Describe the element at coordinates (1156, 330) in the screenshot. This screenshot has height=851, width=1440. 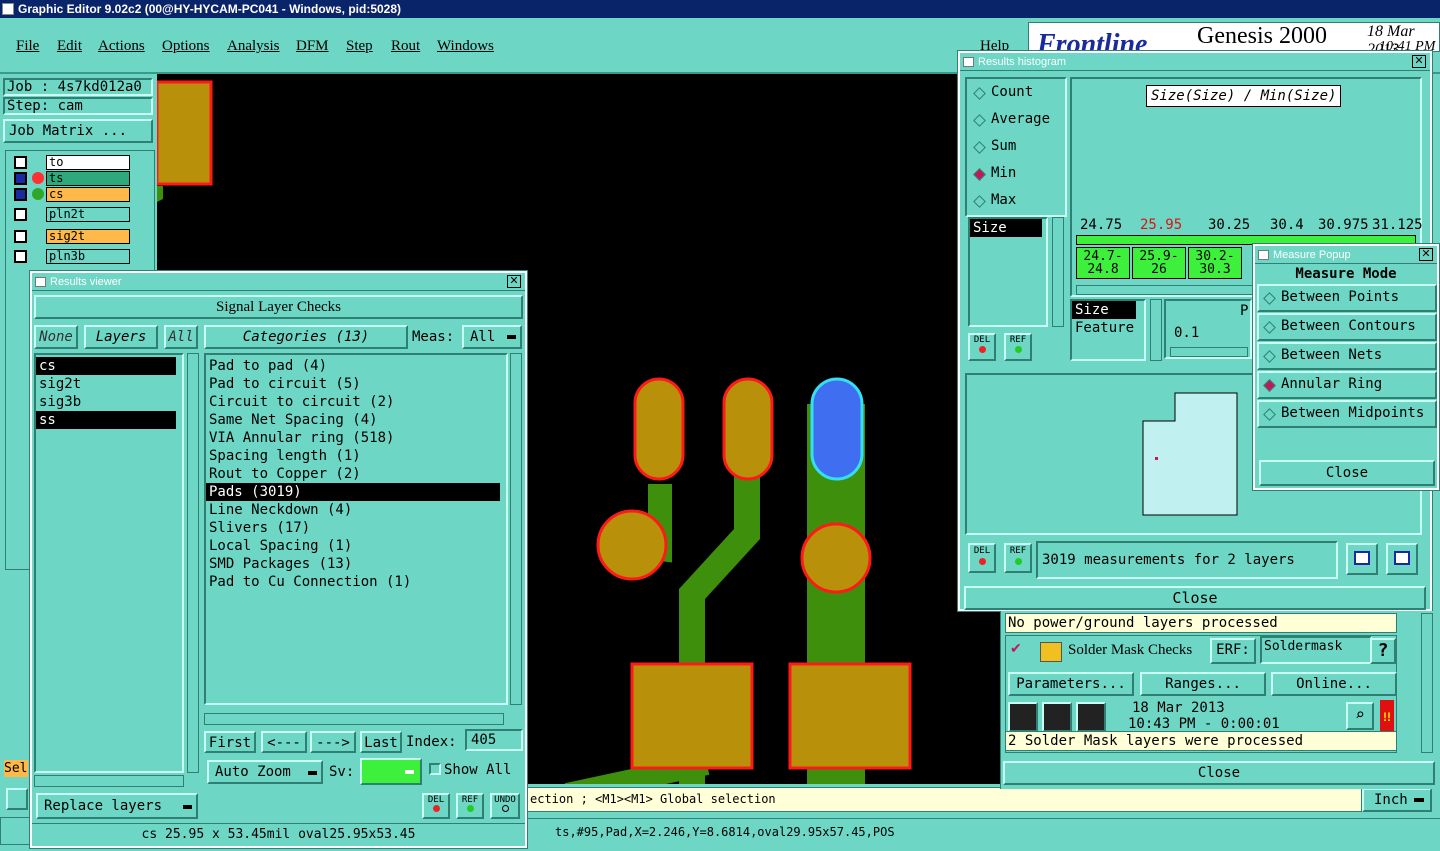
I see `attr-list-scrollbar` at that location.